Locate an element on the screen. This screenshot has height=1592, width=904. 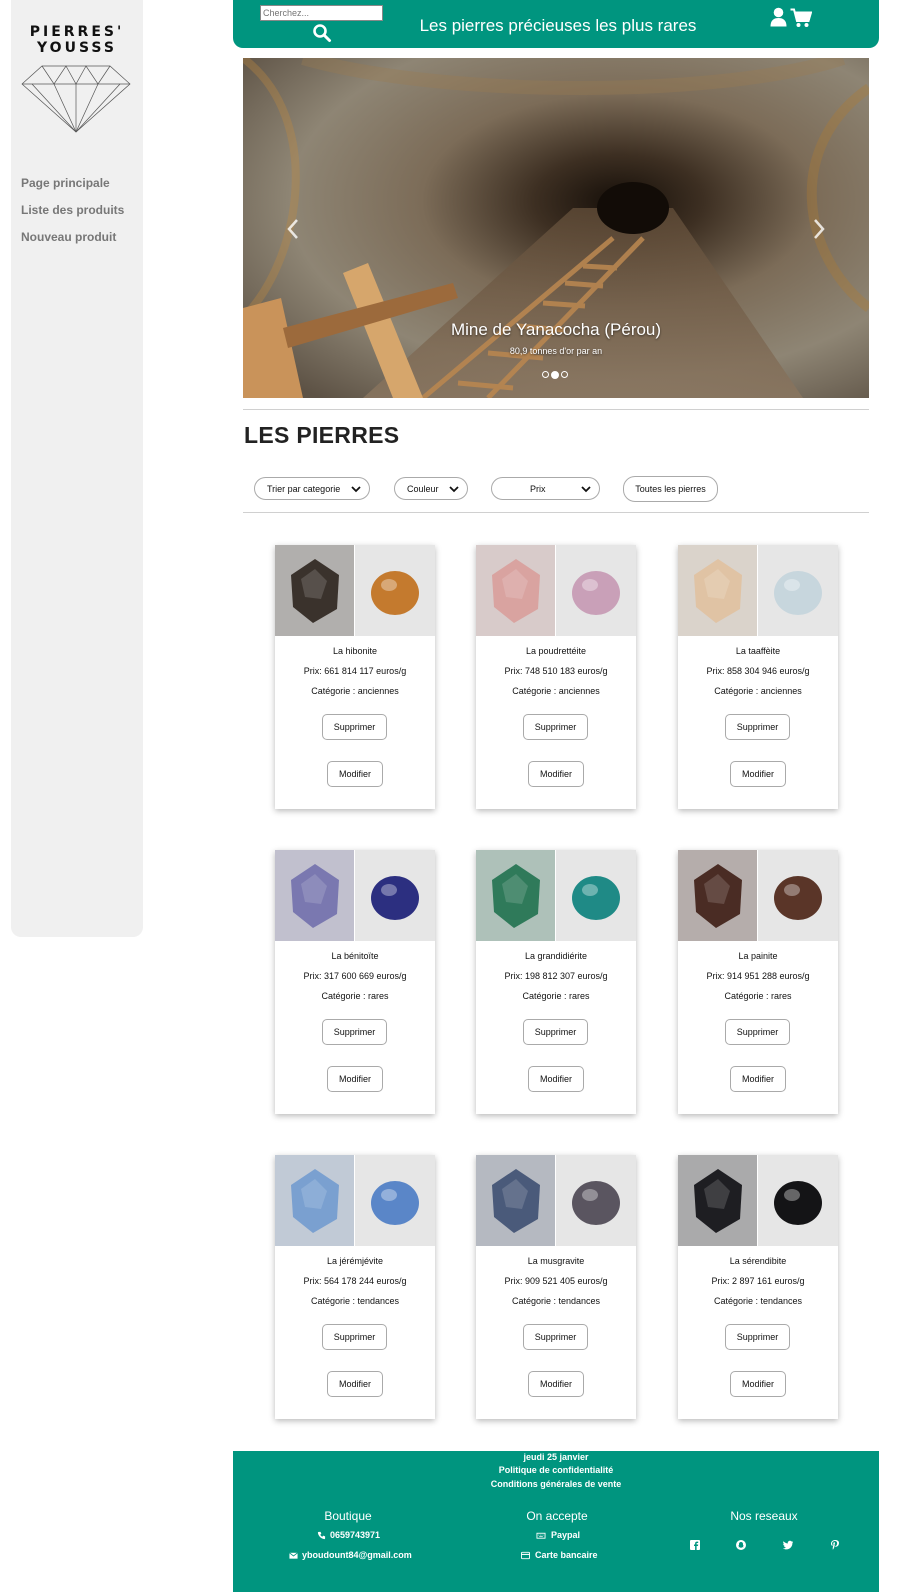
category-select-value: Trier par categorie is located at coordinates (304, 488).